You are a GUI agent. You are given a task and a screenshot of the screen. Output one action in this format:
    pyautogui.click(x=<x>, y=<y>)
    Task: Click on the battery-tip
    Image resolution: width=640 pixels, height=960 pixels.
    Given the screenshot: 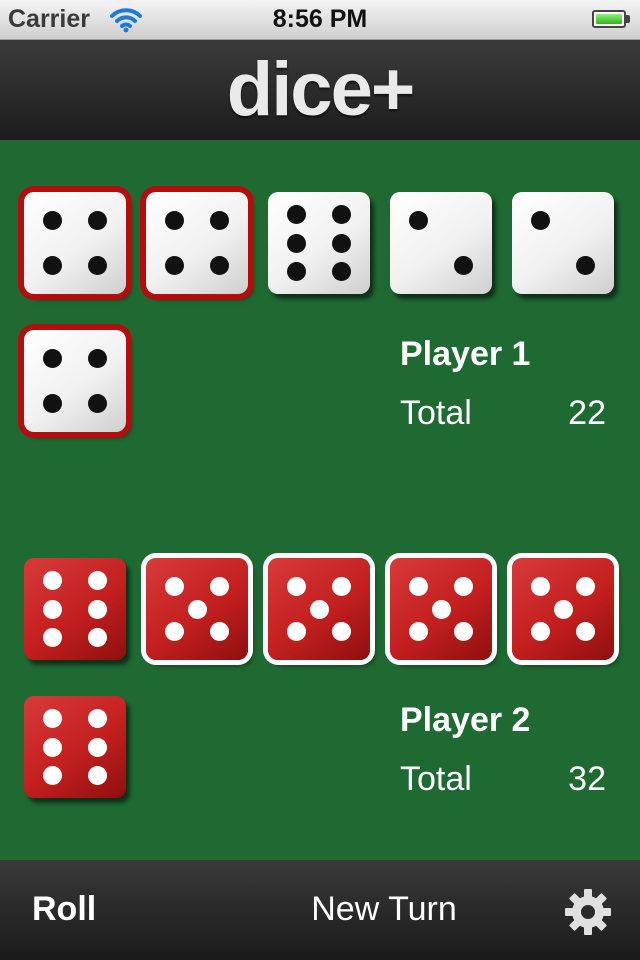 What is the action you would take?
    pyautogui.click(x=628, y=19)
    